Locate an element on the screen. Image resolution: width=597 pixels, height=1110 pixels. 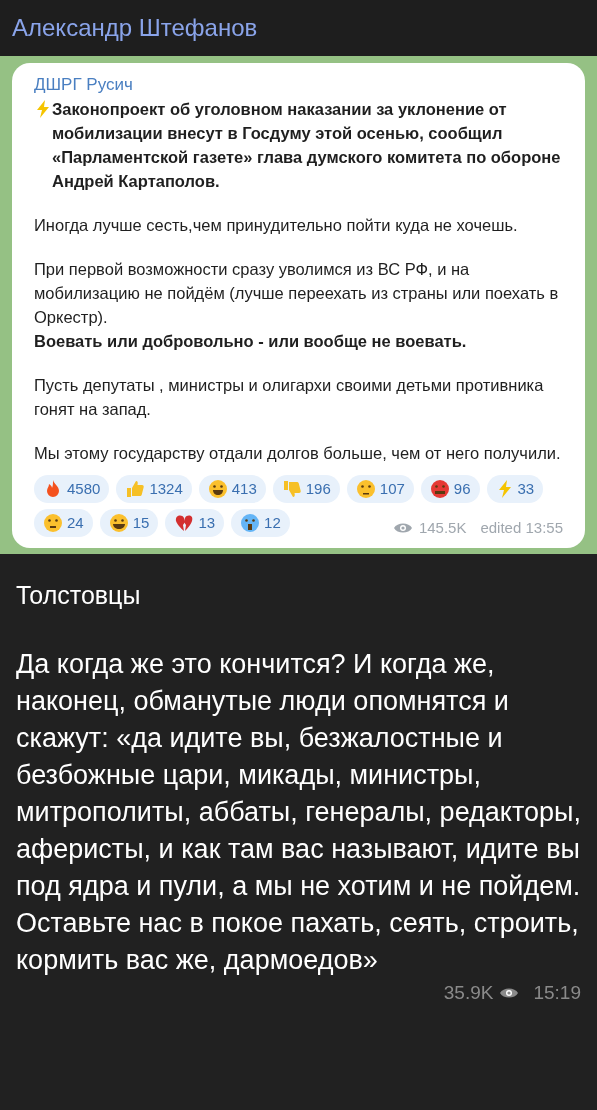
reaction-chip: 96 is located at coordinates (450, 489).